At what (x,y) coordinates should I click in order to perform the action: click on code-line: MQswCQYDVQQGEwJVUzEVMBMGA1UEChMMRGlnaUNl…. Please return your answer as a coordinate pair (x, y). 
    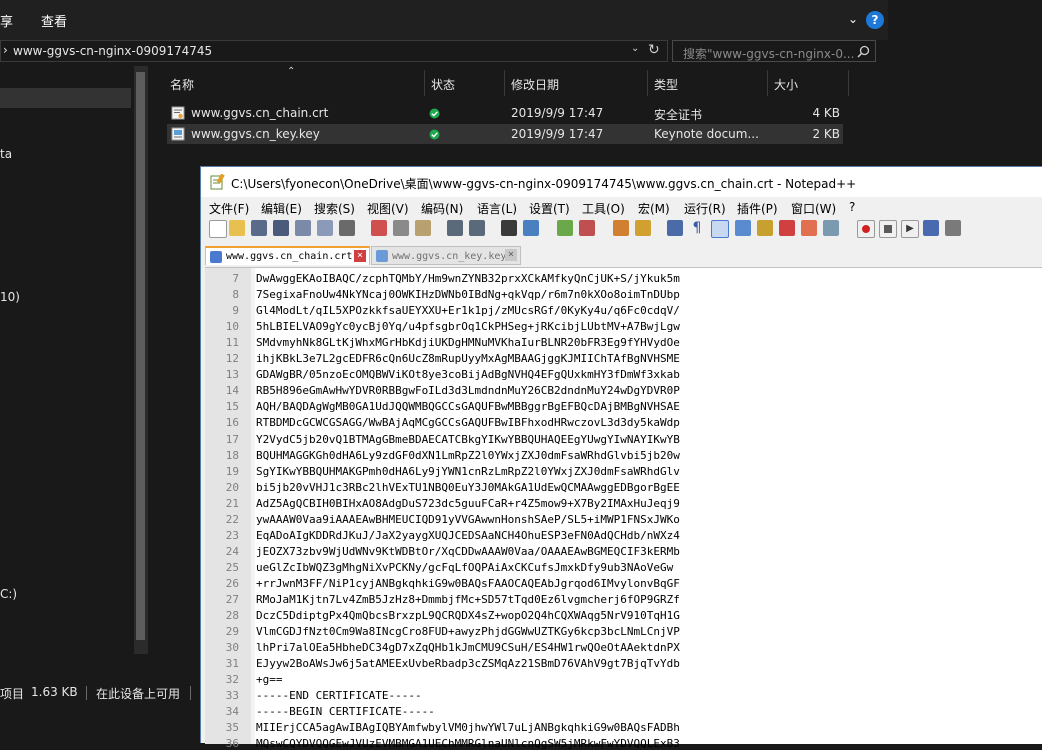
    Looking at the image, I should click on (468, 743).